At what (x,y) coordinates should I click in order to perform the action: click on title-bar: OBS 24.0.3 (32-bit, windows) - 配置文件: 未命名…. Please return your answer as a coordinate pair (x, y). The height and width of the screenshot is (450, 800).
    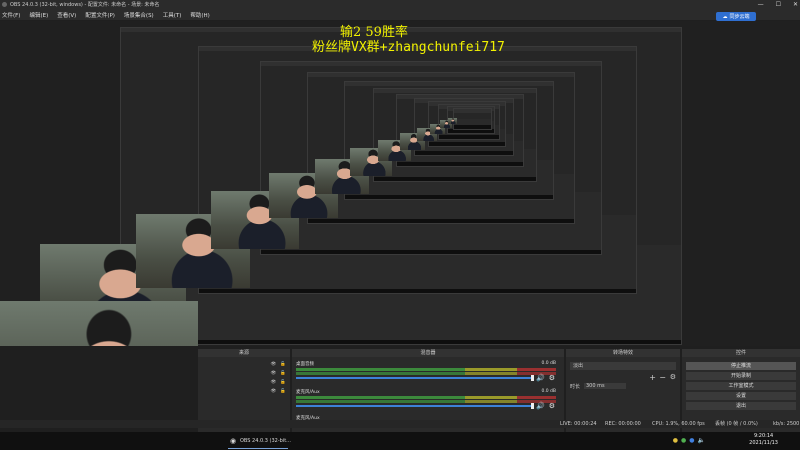
    Looking at the image, I should click on (400, 4).